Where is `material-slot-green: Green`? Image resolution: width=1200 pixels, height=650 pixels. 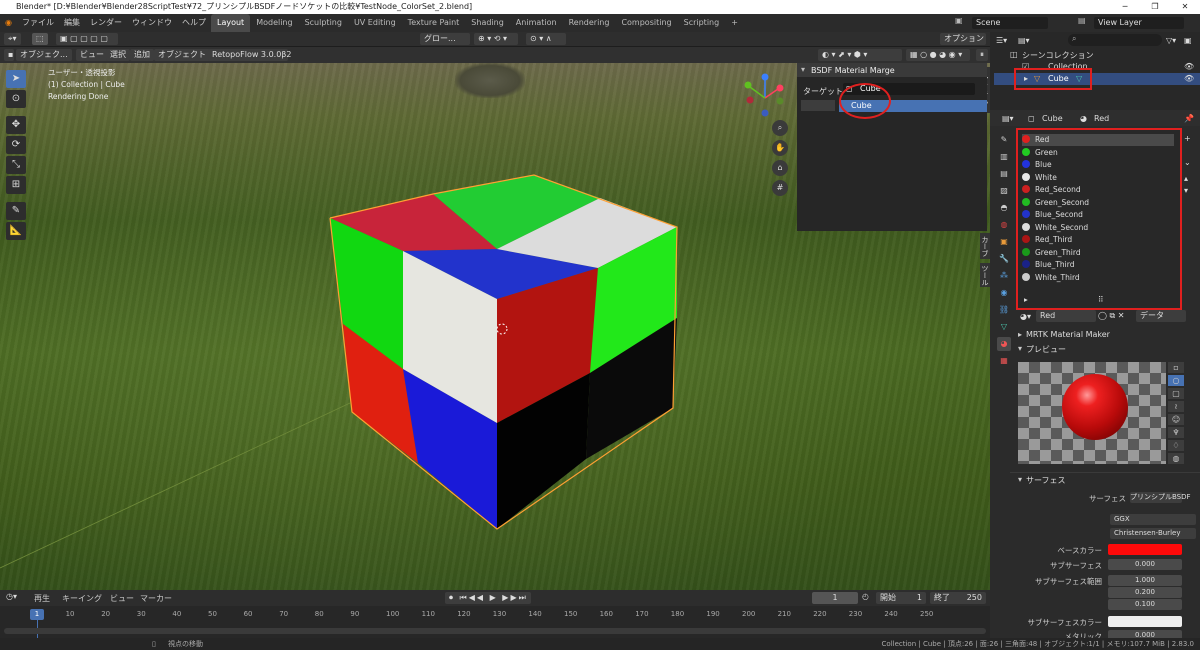 material-slot-green: Green is located at coordinates (1098, 153).